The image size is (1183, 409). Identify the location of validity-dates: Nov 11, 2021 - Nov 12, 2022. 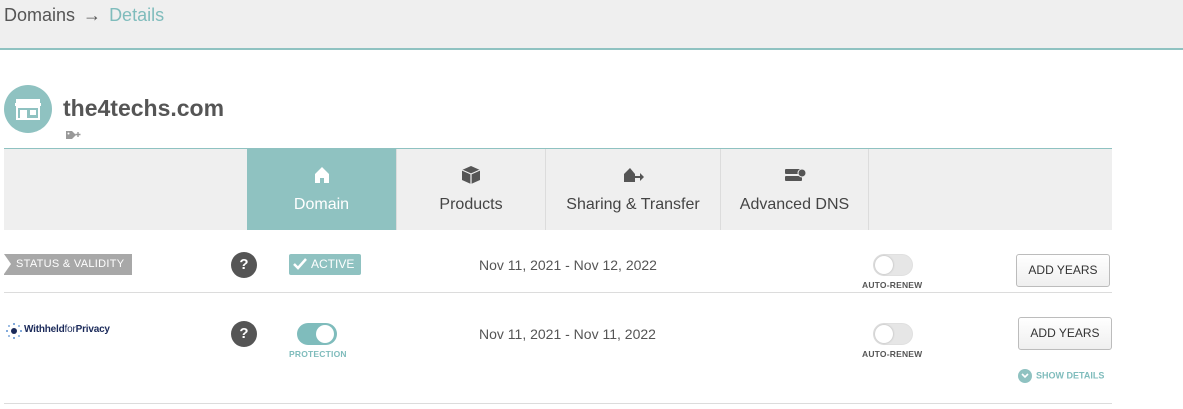
(568, 265).